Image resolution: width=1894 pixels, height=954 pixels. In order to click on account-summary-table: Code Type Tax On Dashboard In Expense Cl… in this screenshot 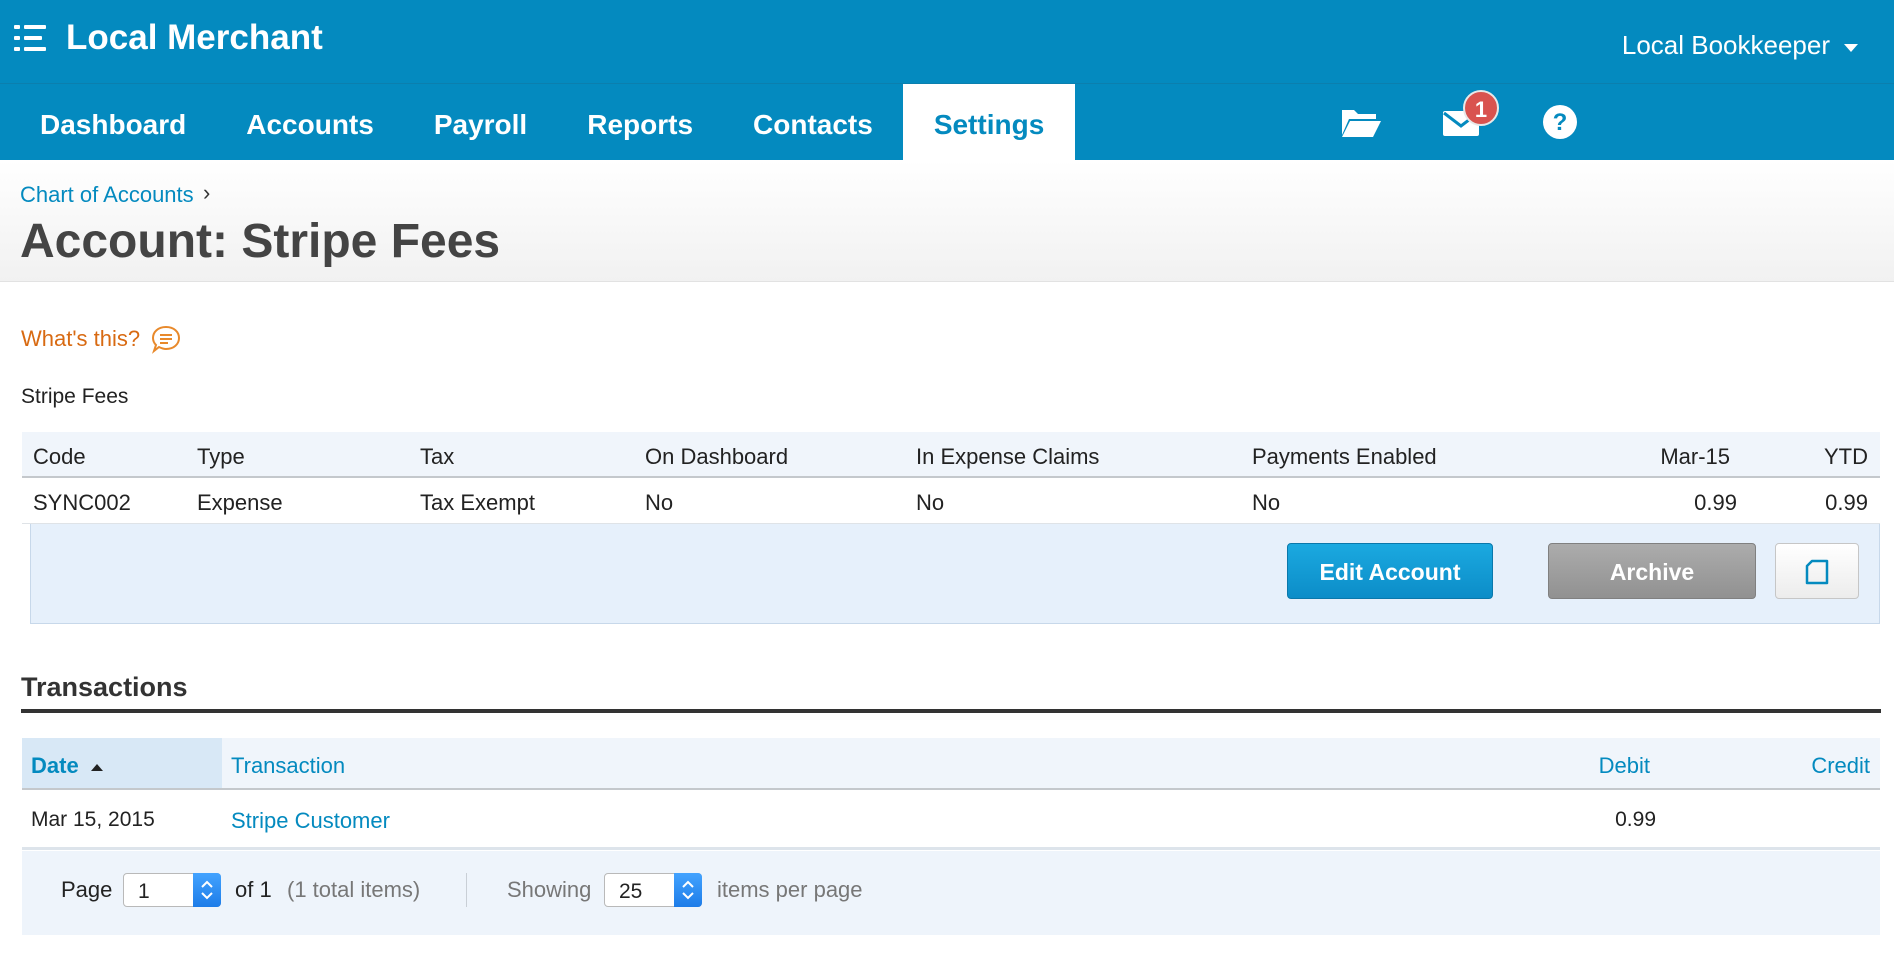, I will do `click(951, 478)`.